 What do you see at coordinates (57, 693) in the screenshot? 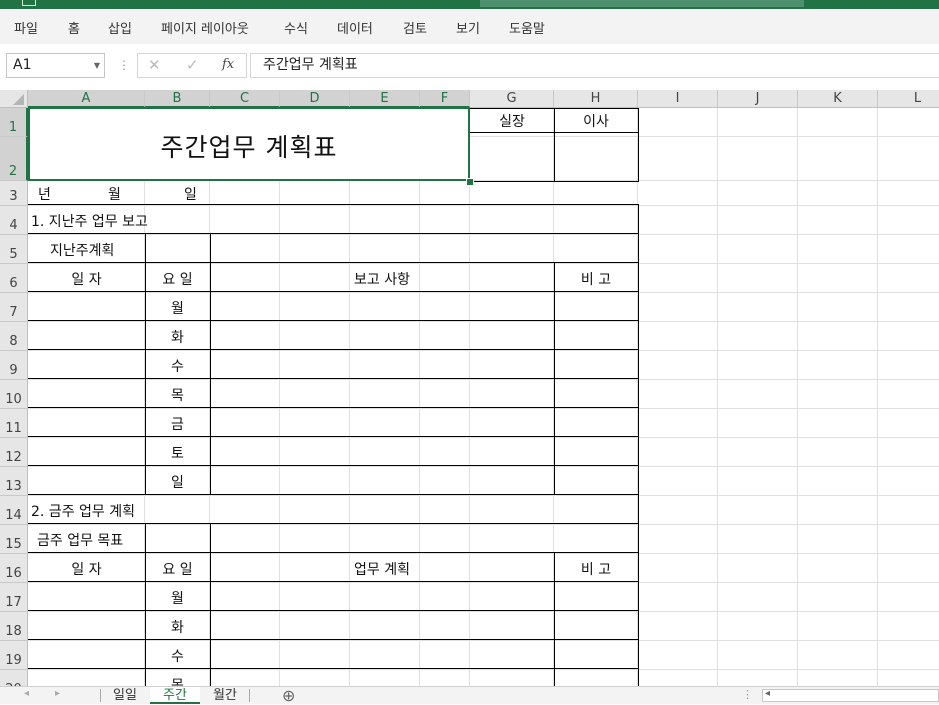
I see `scroll-right-icon: ▸` at bounding box center [57, 693].